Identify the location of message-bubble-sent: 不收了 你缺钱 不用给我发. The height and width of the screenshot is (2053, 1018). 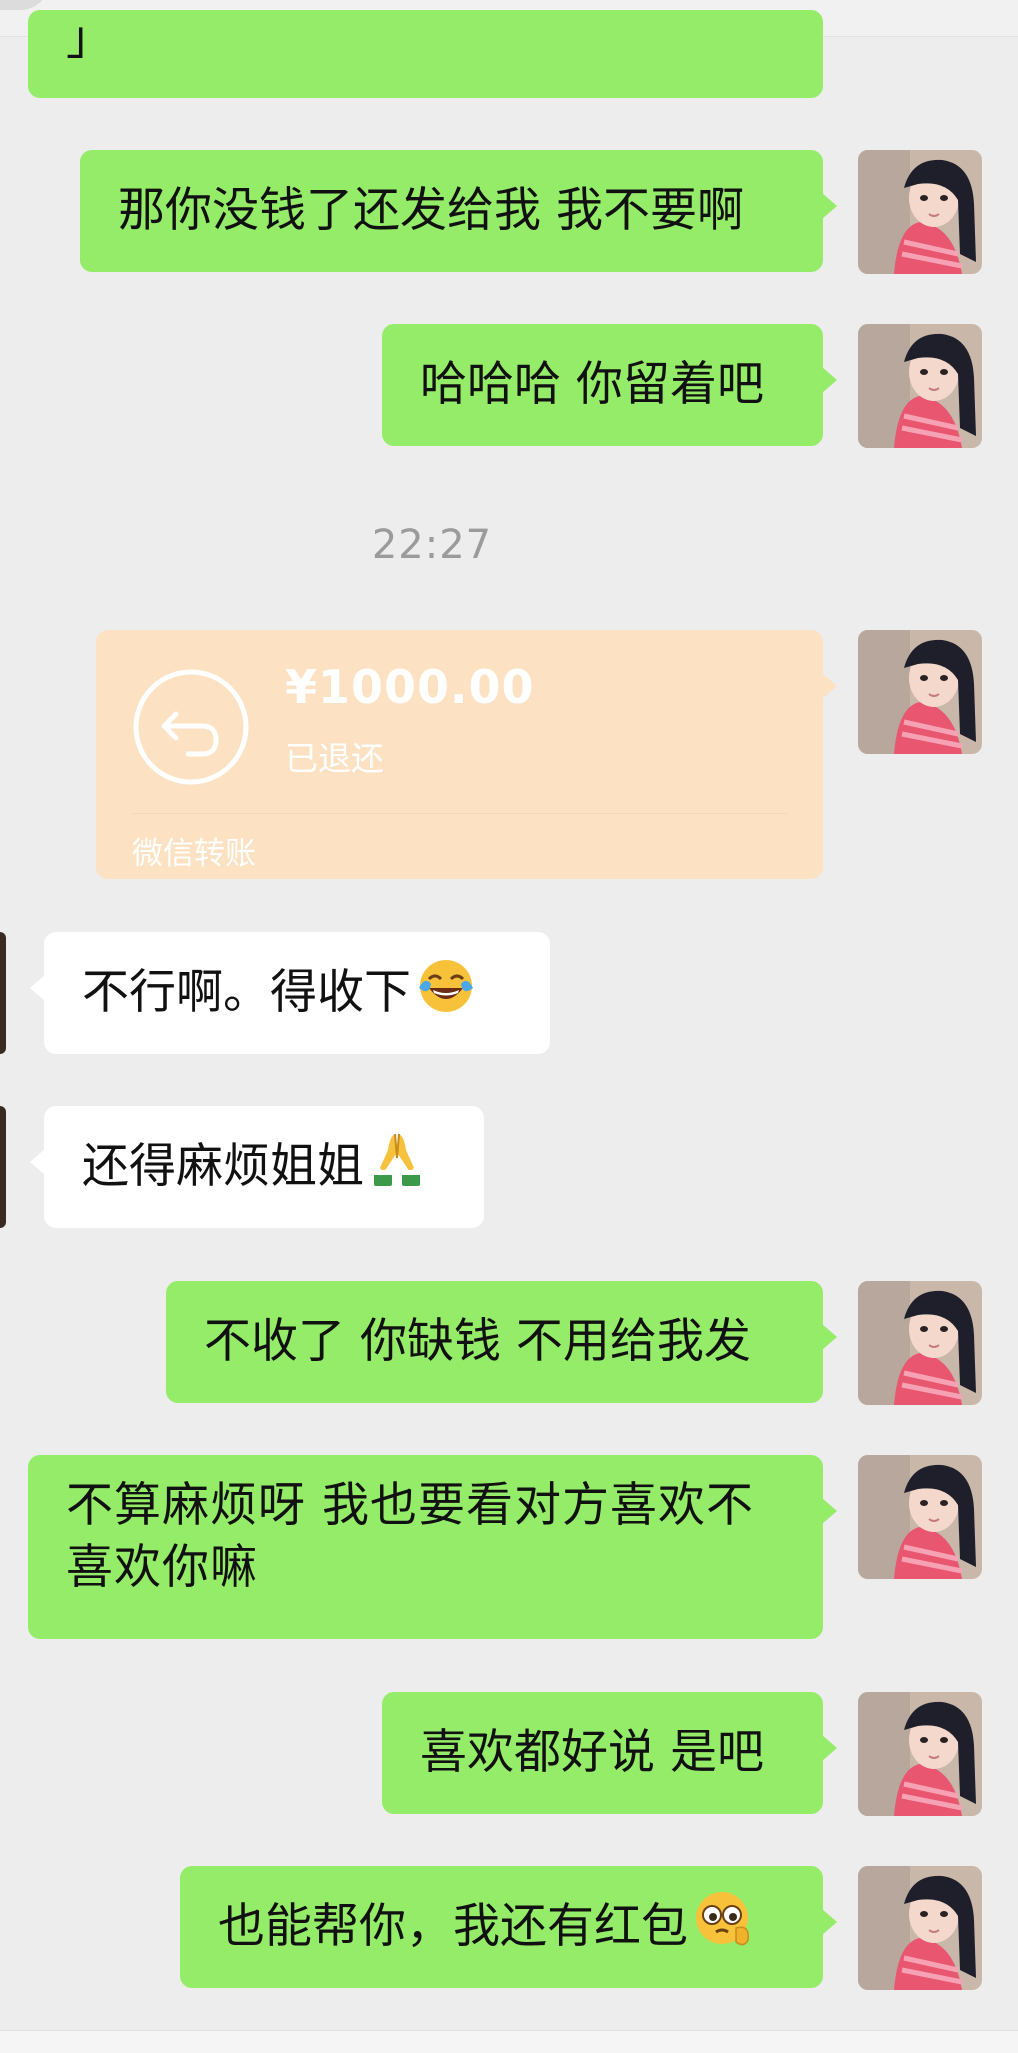
(501, 1342).